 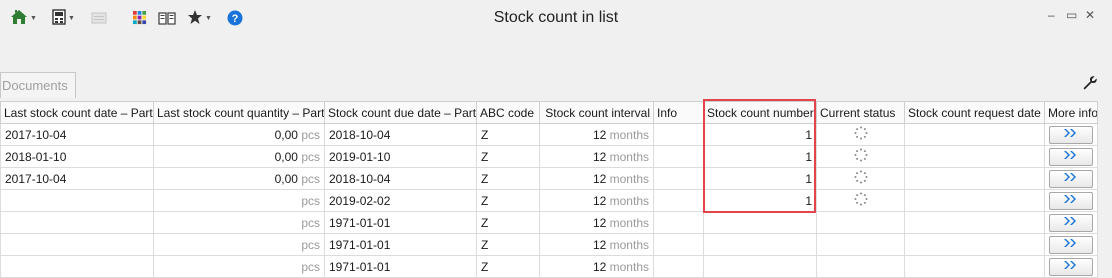 What do you see at coordinates (400, 112) in the screenshot?
I see `column-header-due-date: Stock count due date – Part` at bounding box center [400, 112].